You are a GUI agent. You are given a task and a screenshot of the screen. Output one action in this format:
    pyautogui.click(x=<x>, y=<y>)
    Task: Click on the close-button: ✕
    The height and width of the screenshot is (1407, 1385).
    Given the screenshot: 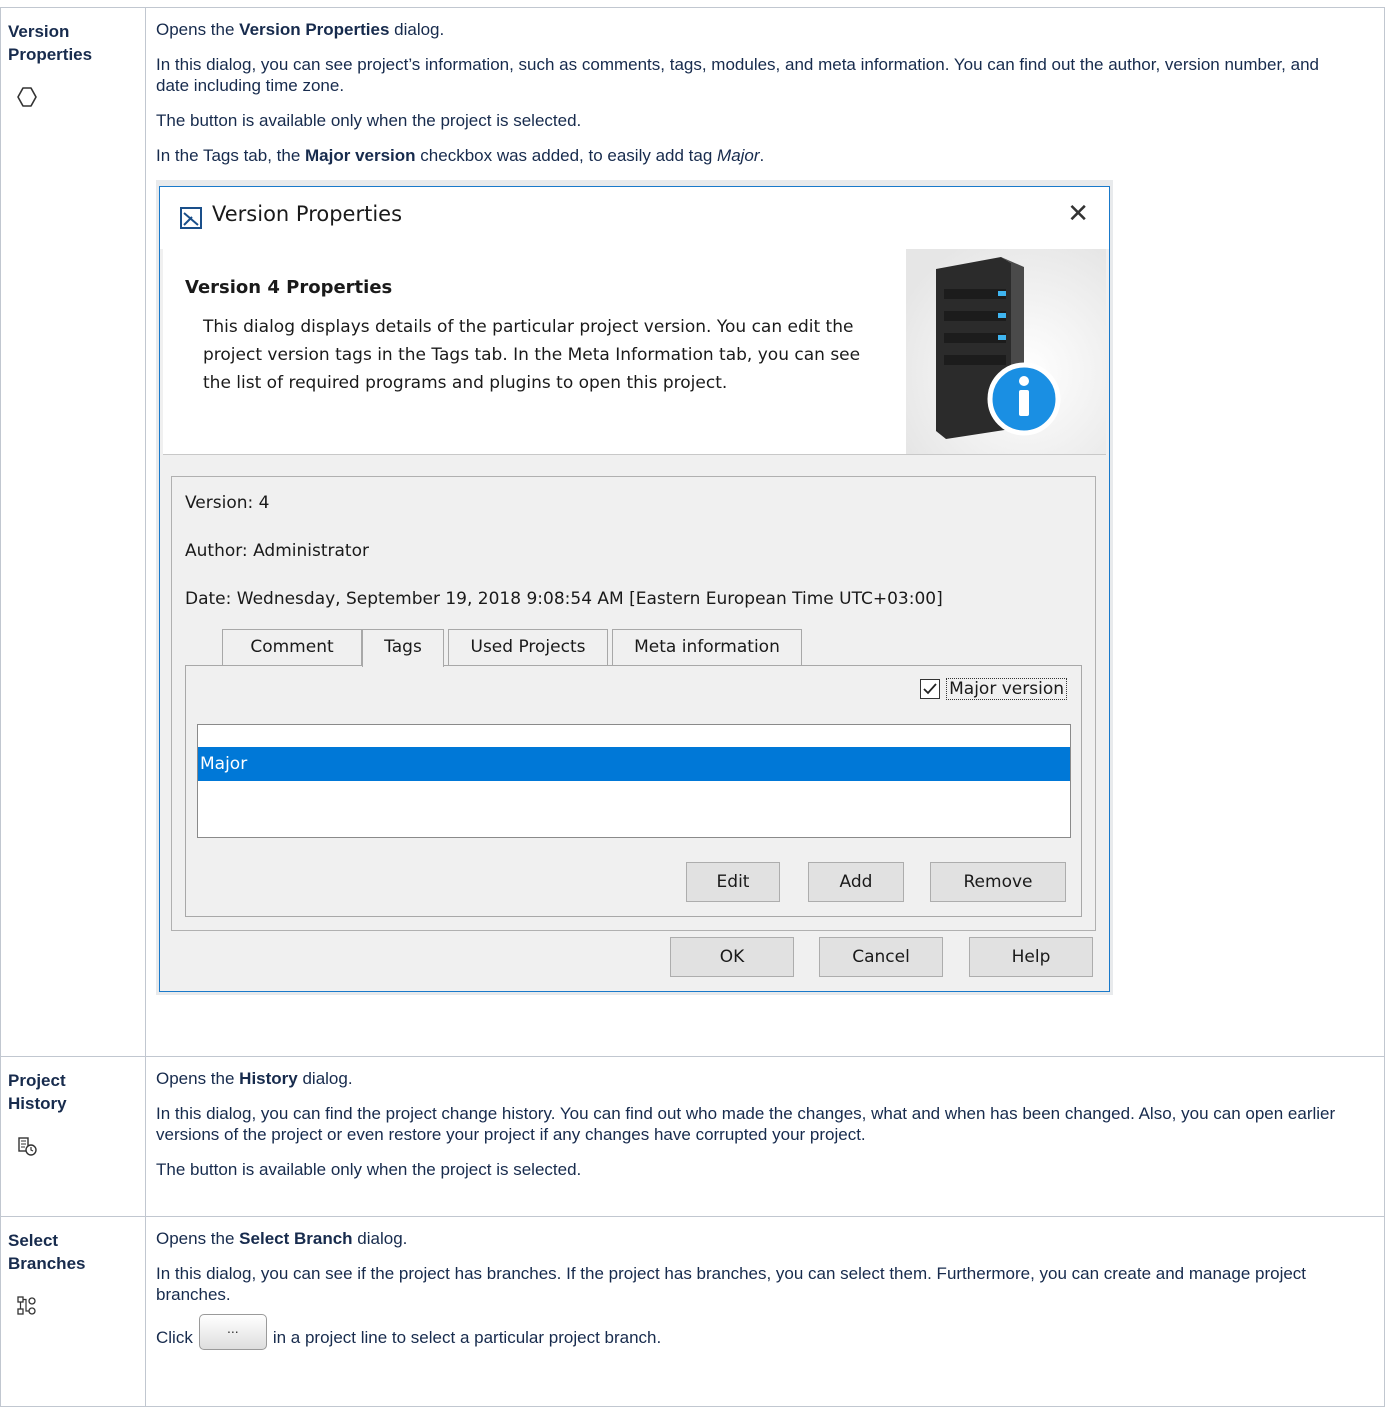 What is the action you would take?
    pyautogui.click(x=1078, y=214)
    